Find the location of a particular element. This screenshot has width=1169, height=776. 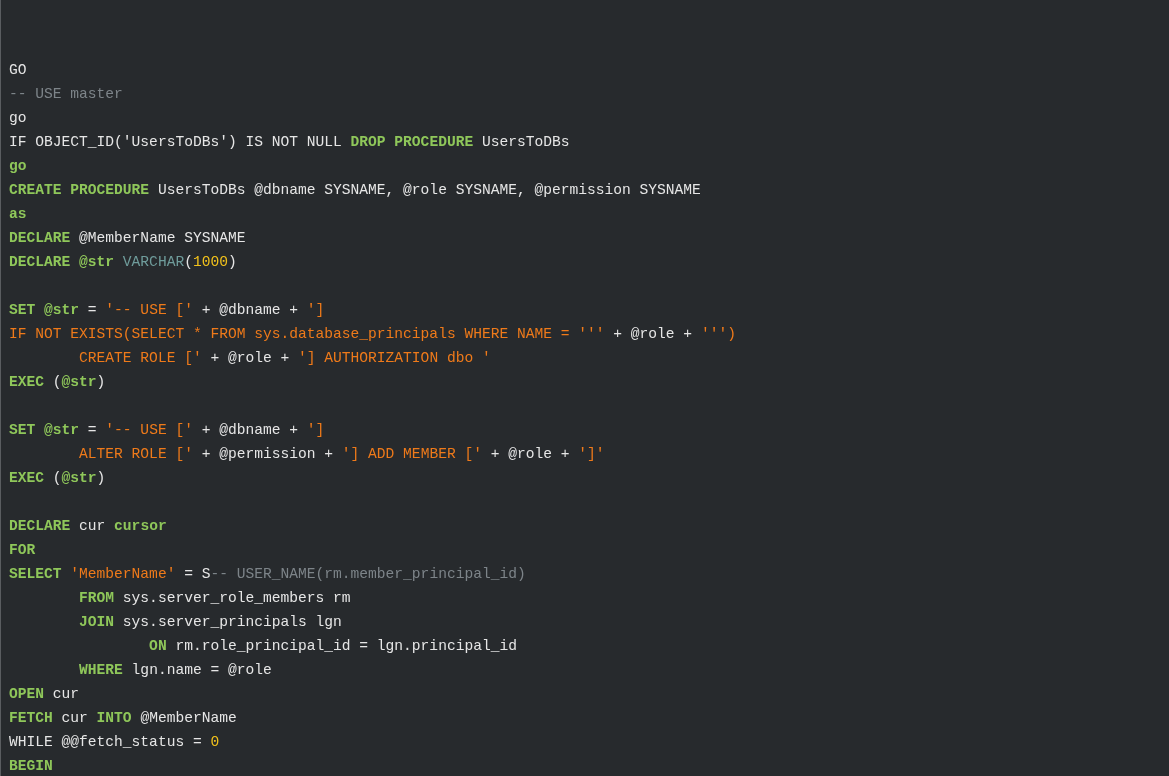

code-line: WHERE lgn.name = @role is located at coordinates (175, 670).